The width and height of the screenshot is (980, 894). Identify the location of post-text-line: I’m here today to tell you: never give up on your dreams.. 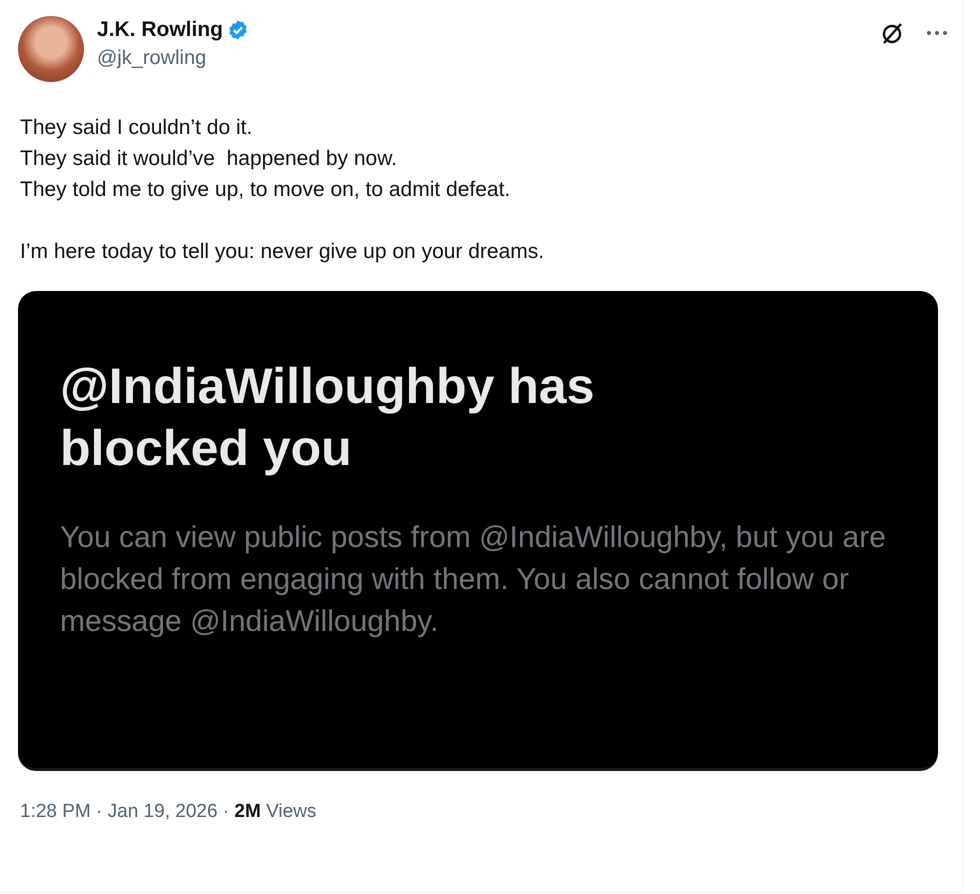
(283, 252).